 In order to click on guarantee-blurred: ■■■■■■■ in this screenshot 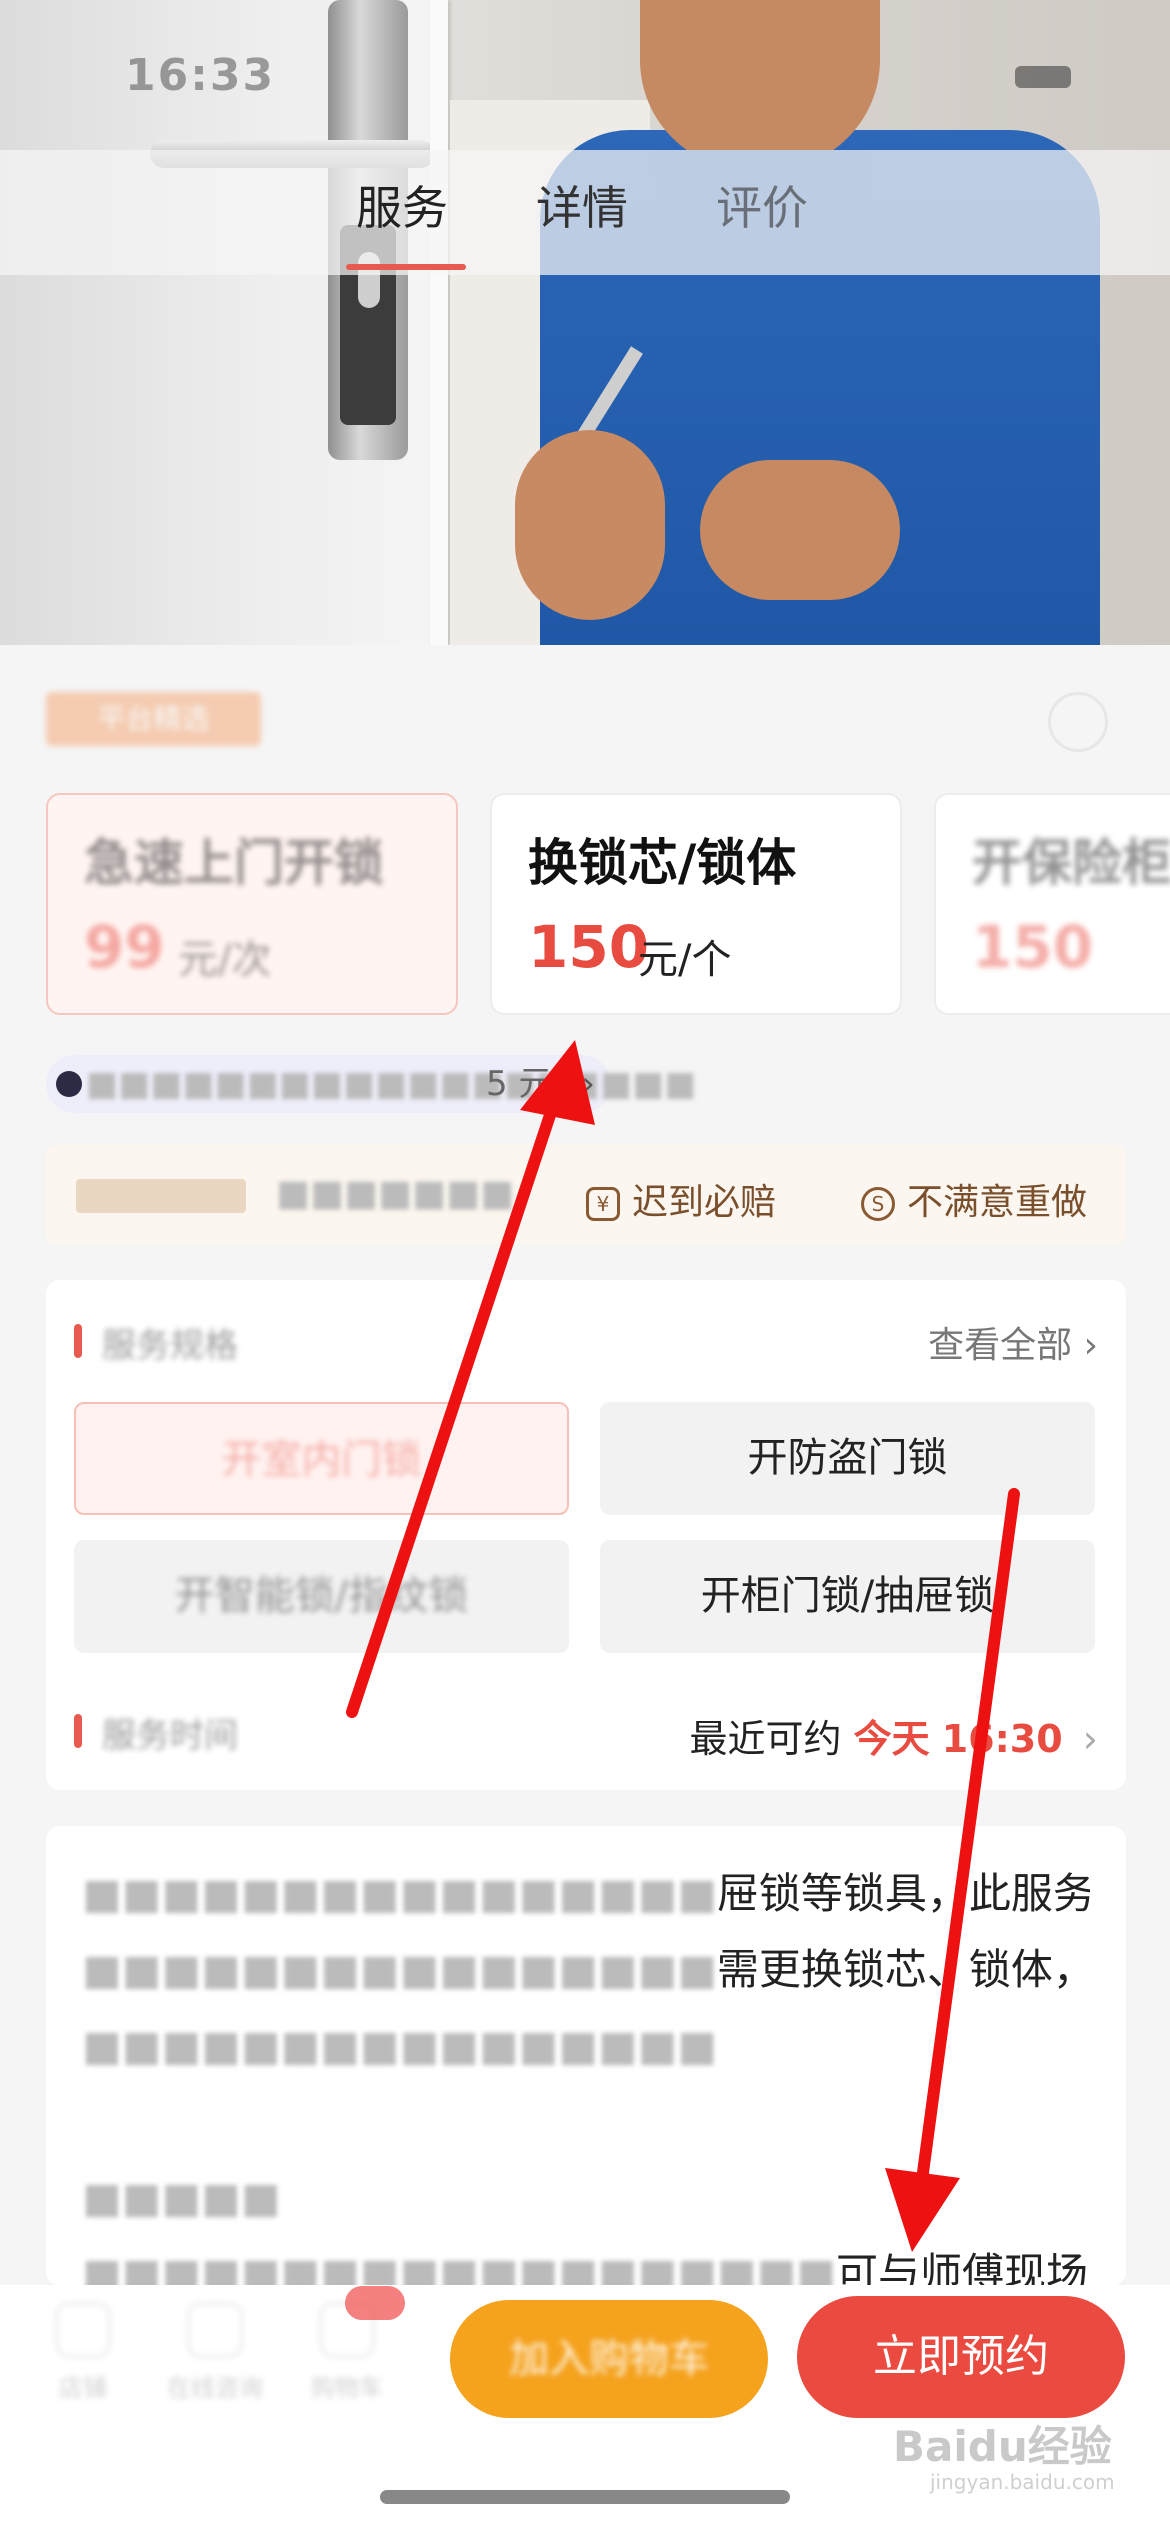, I will do `click(395, 1193)`.